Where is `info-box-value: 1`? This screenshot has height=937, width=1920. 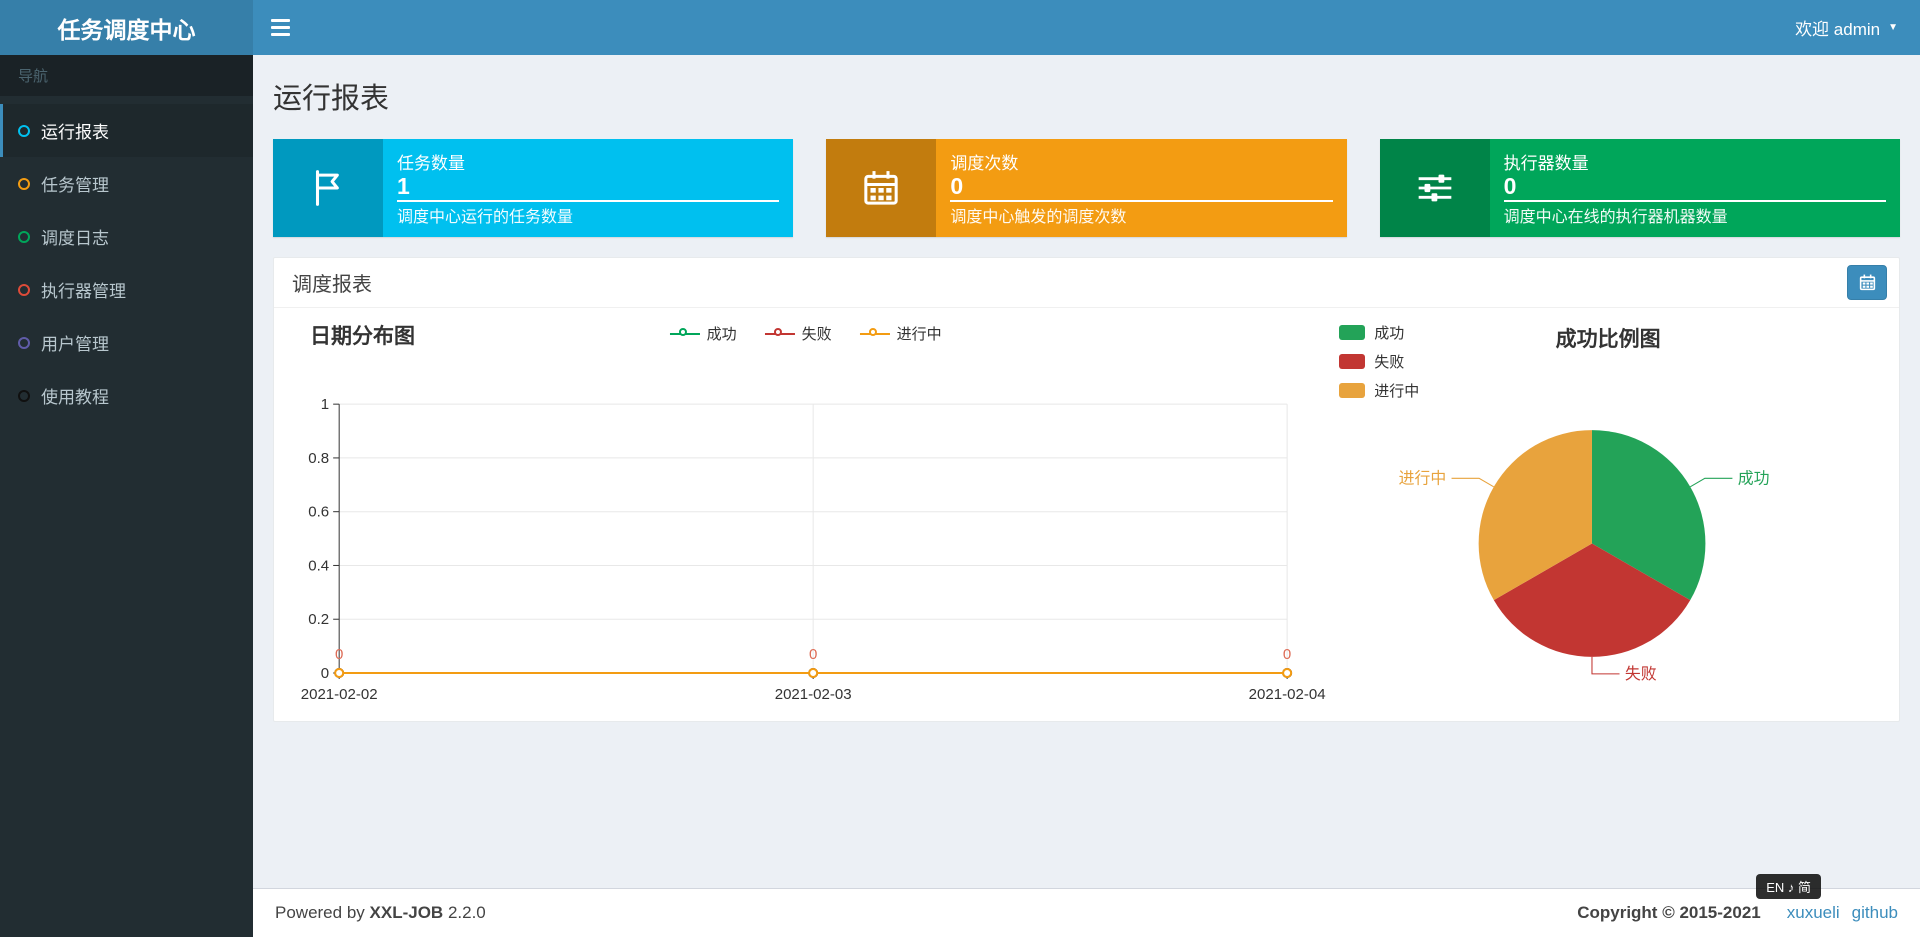
info-box-value: 1 is located at coordinates (403, 186).